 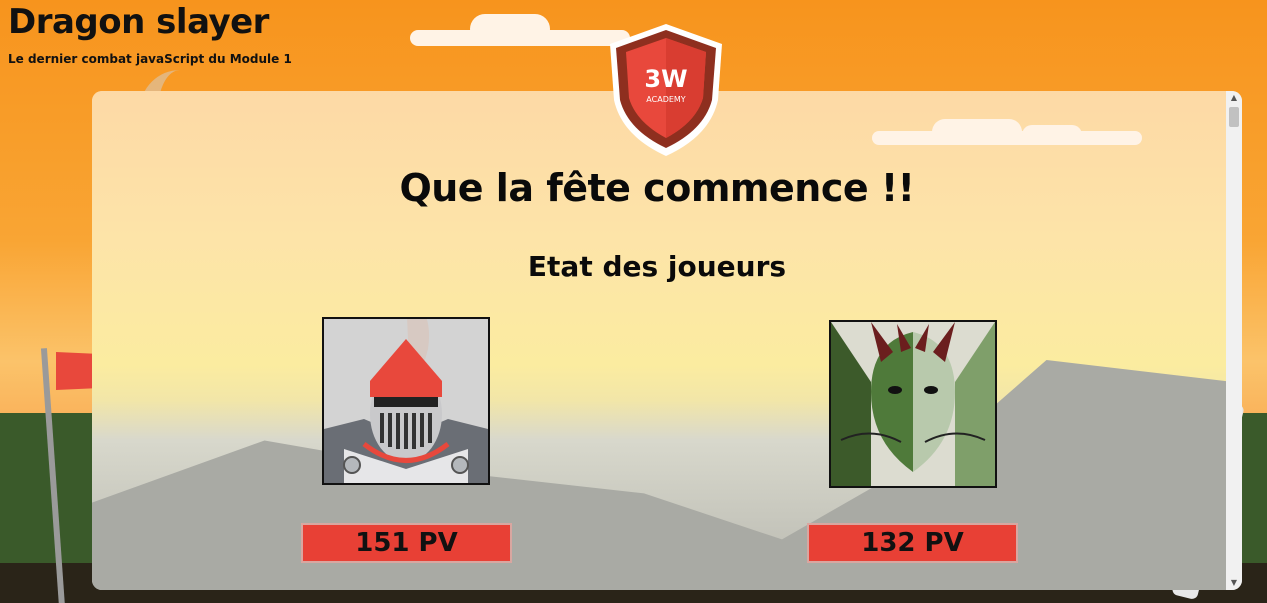 I want to click on knight-portrait, so click(x=406, y=401).